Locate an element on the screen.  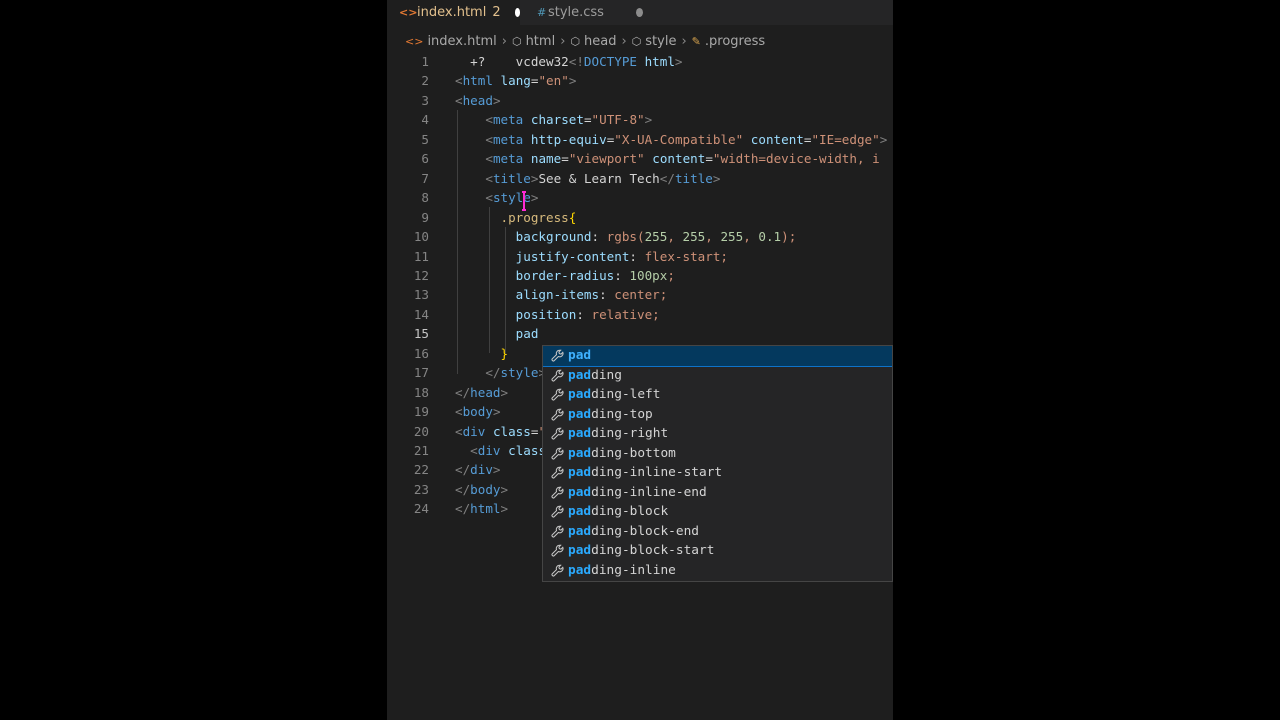
code-text: } is located at coordinates (482, 353).